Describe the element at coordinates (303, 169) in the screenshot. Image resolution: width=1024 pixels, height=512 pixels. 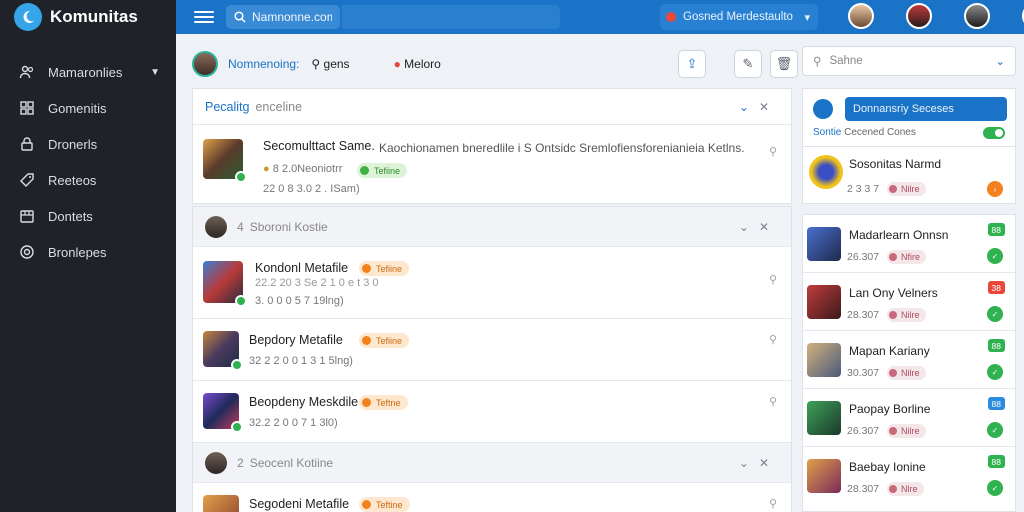
I see `post-meta: ● 8 2.0Neoniotrr` at that location.